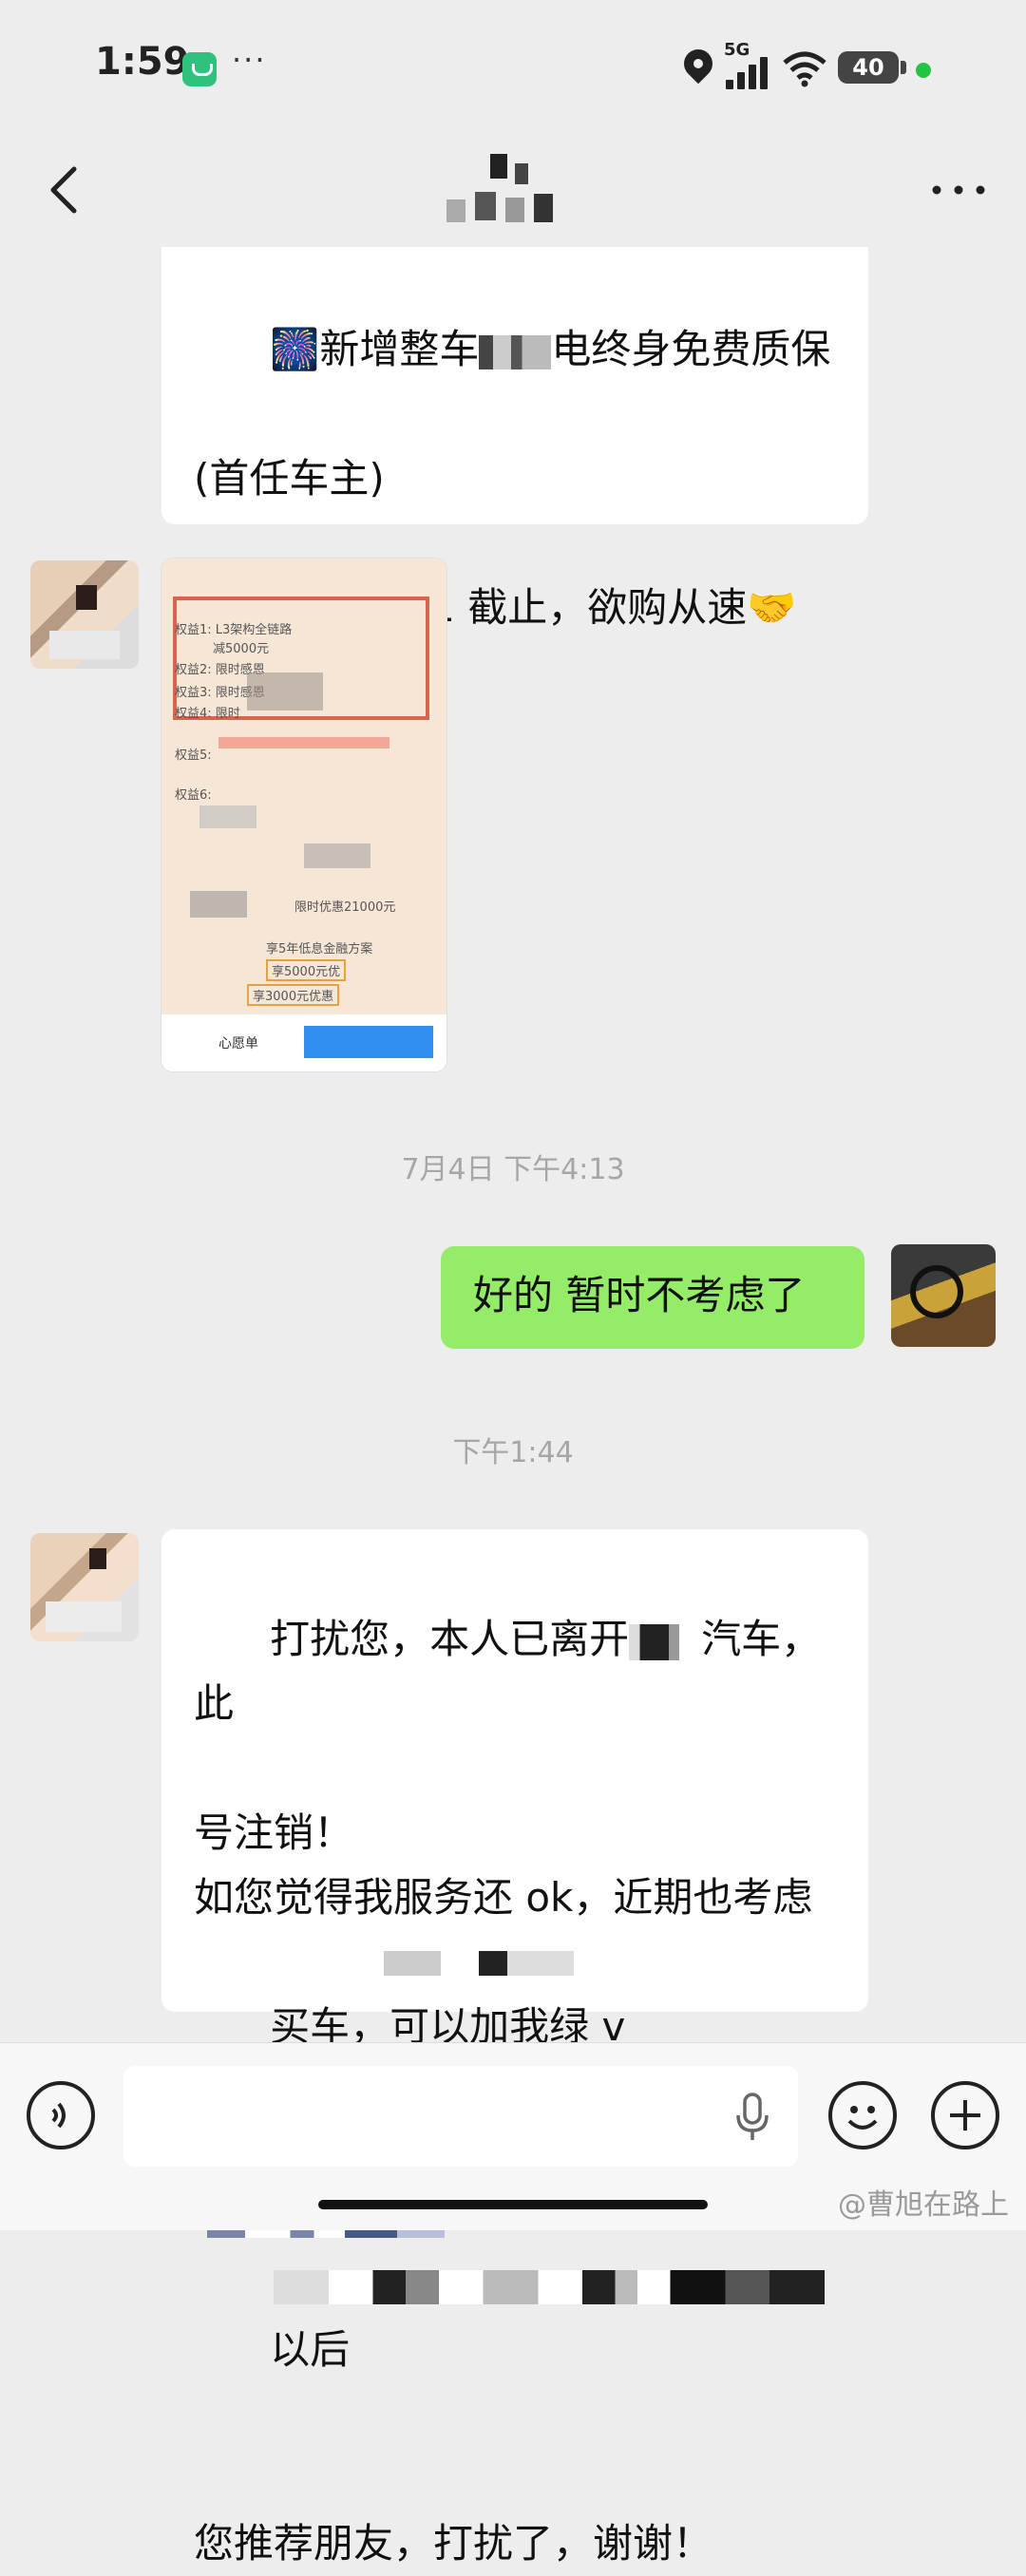 The width and height of the screenshot is (1026, 2576). I want to click on message-text: 🎆新增整车, so click(375, 349).